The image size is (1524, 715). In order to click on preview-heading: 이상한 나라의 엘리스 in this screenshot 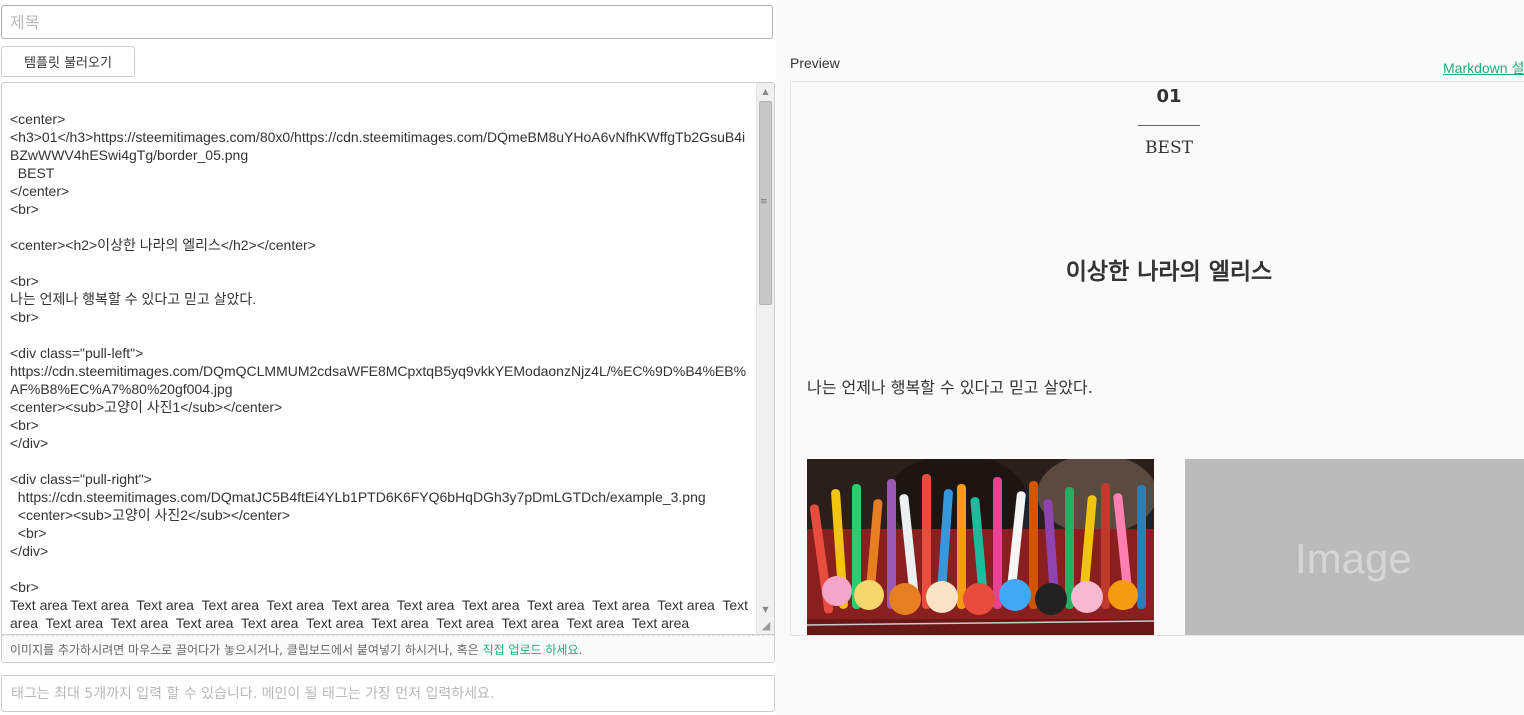, I will do `click(1169, 272)`.